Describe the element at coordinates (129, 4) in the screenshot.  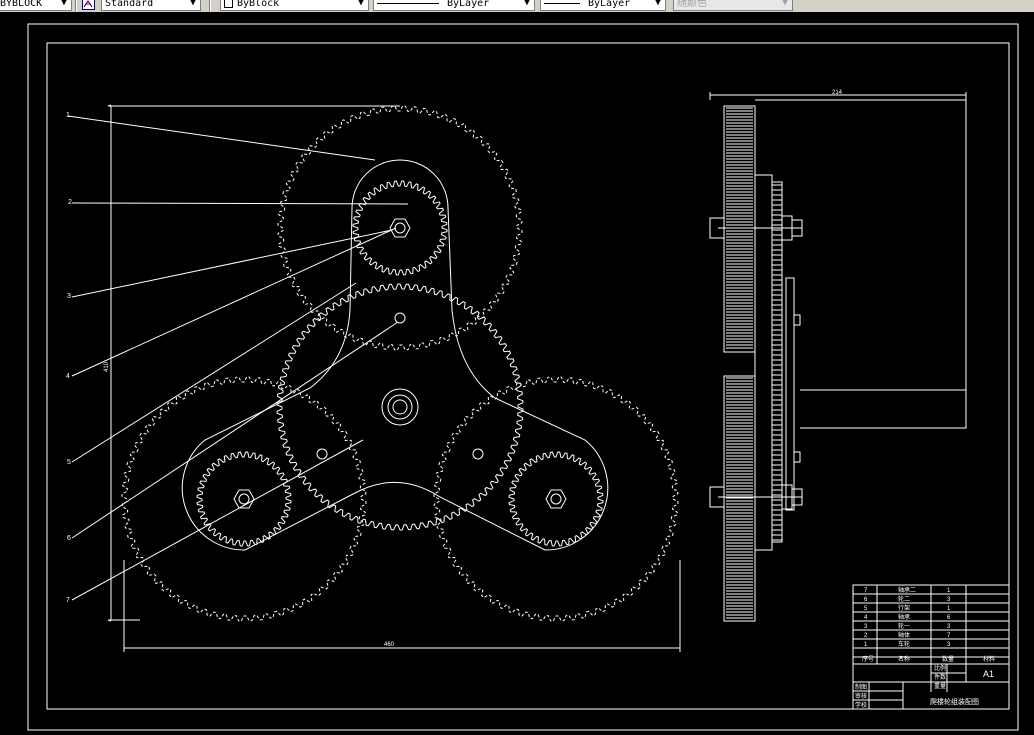
I see `text-style-combo-value: Standard` at that location.